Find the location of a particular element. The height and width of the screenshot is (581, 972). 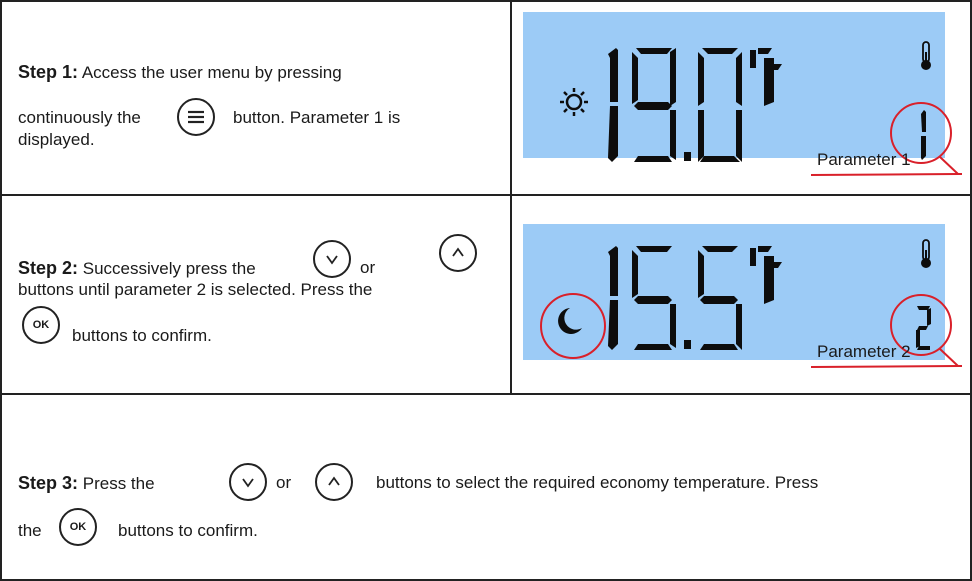

menu-icon is located at coordinates (196, 117).